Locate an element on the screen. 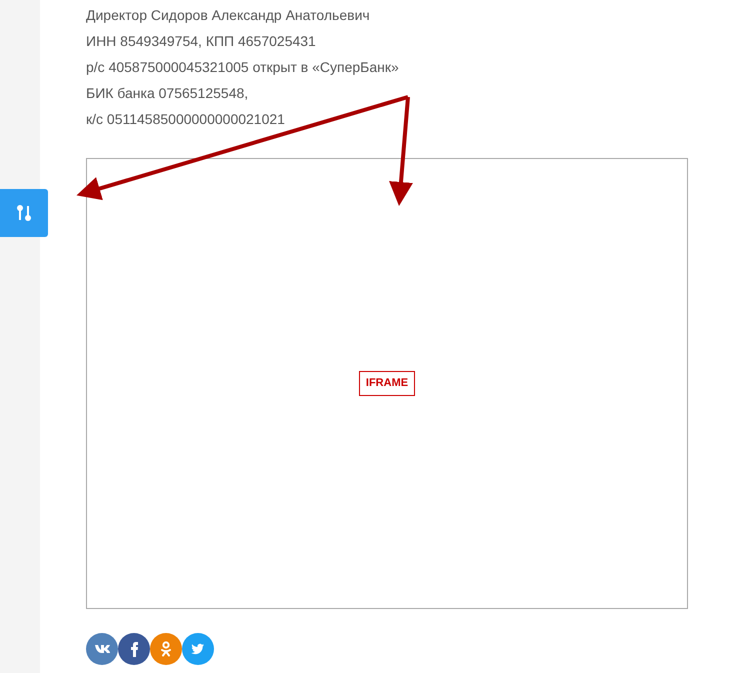 This screenshot has width=740, height=673. settings-tab-button is located at coordinates (24, 213).